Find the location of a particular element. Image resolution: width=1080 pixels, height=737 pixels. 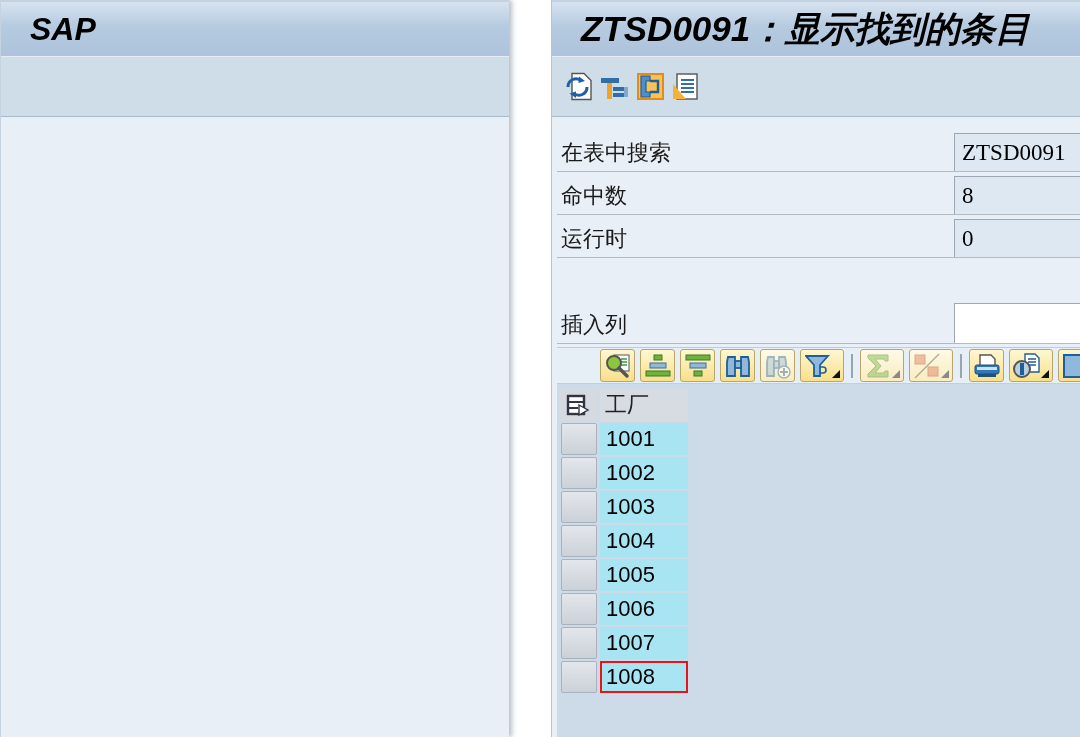

window-title: ZTSD0091：显示找到的条目 is located at coordinates (806, 29).